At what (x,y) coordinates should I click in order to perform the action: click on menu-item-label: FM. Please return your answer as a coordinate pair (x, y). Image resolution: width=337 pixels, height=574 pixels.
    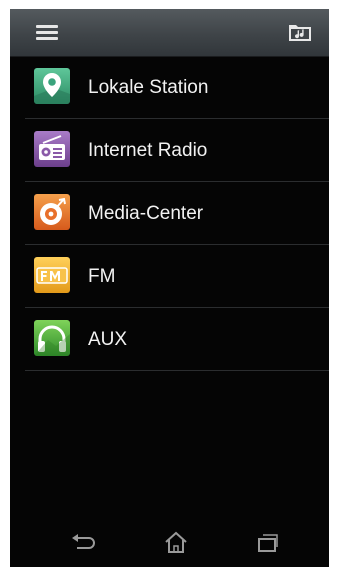
    Looking at the image, I should click on (102, 276).